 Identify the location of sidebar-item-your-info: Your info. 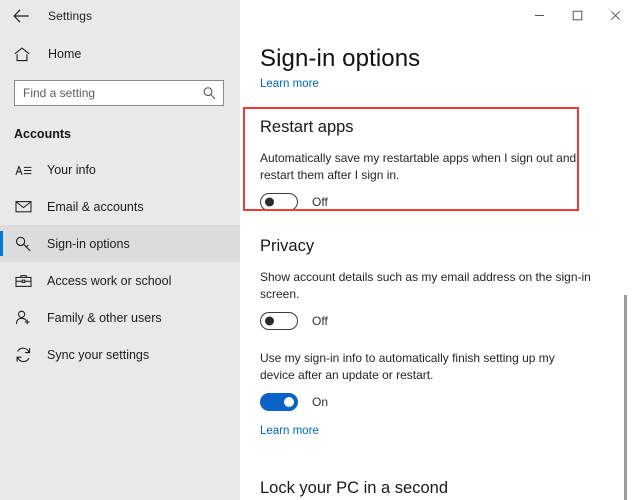
(120, 169).